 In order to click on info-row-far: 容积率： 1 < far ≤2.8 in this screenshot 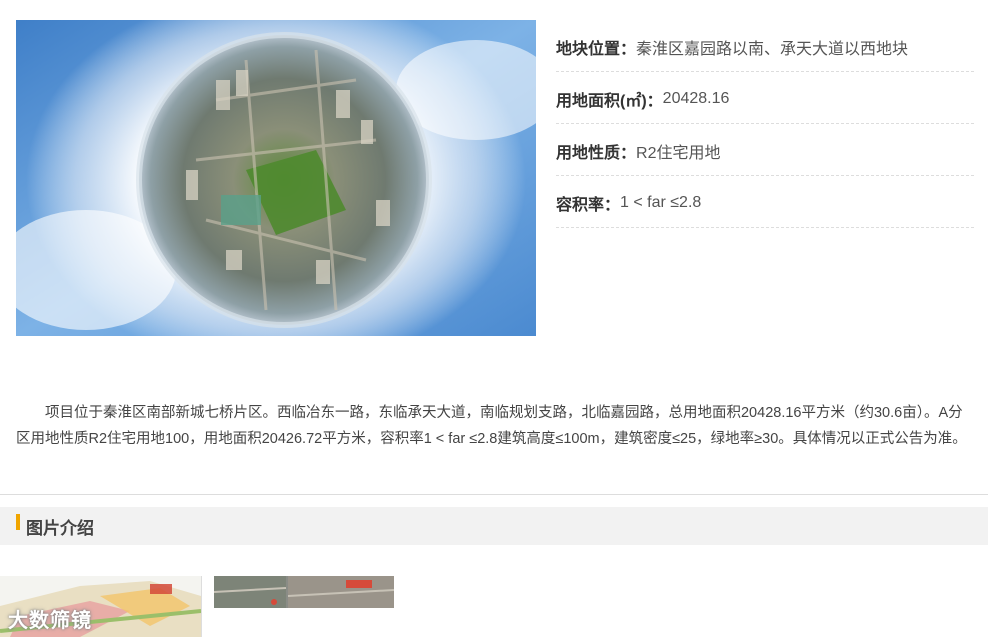, I will do `click(765, 202)`.